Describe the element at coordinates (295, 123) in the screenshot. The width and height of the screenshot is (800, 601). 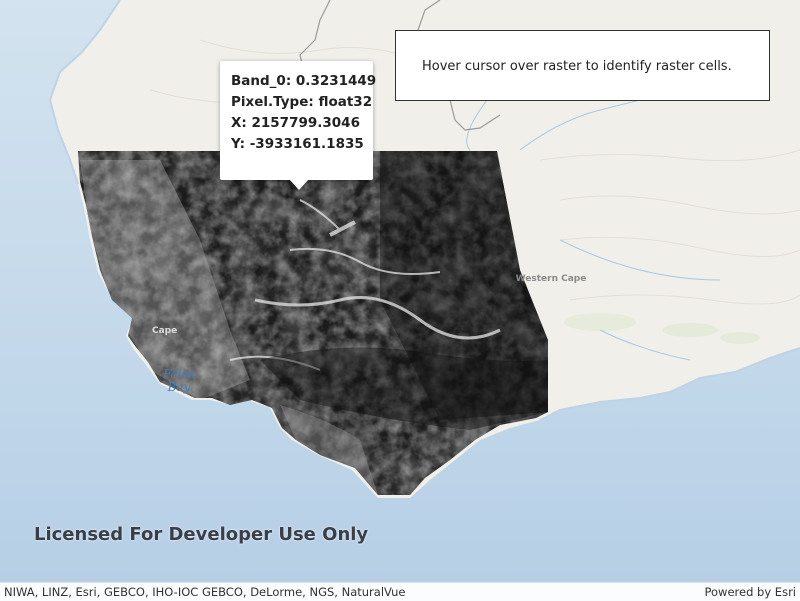
I see `x-coordinate: X: 2157799.3046` at that location.